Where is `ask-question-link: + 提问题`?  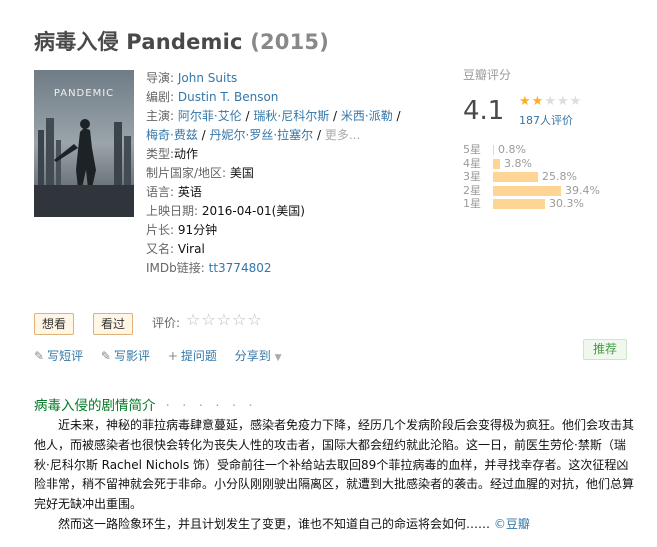 ask-question-link: + 提问题 is located at coordinates (192, 356).